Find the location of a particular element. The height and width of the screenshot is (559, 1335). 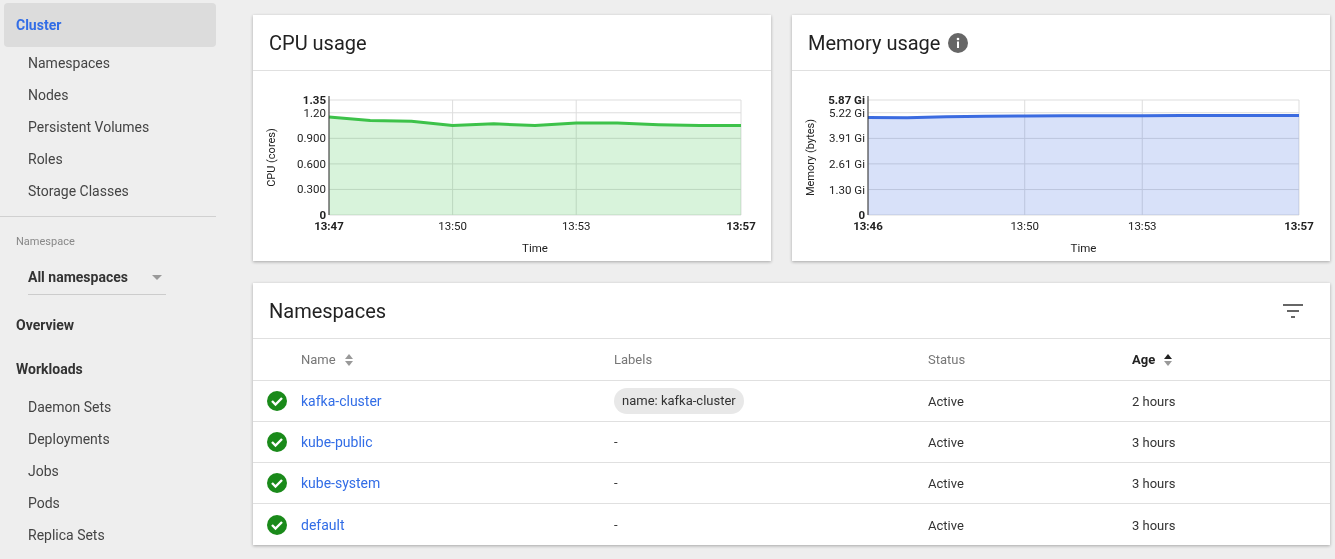

namespace-link: default is located at coordinates (323, 524).